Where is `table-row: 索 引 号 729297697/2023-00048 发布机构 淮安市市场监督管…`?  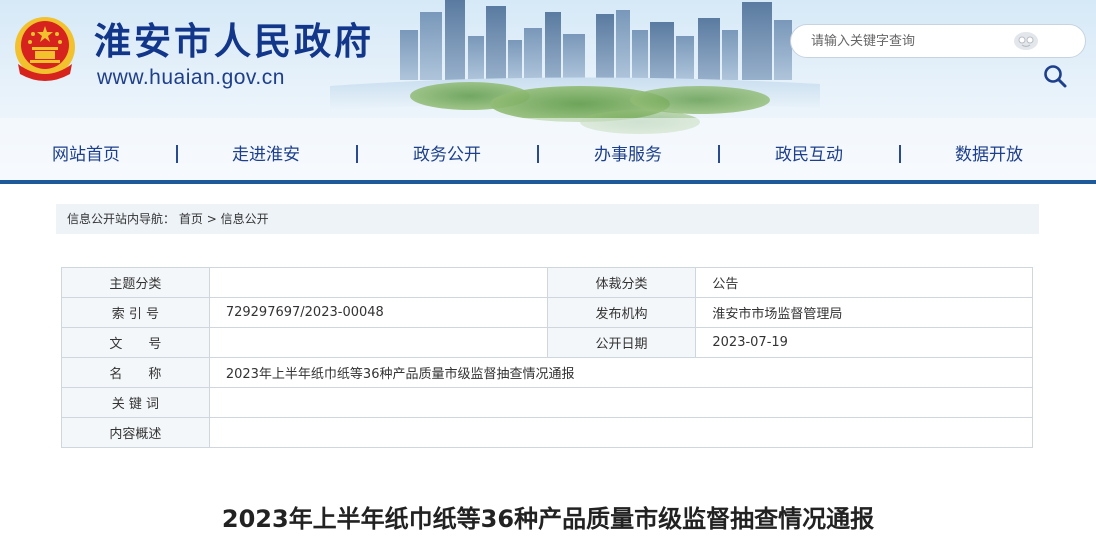 table-row: 索 引 号 729297697/2023-00048 发布机构 淮安市市场监督管… is located at coordinates (547, 312).